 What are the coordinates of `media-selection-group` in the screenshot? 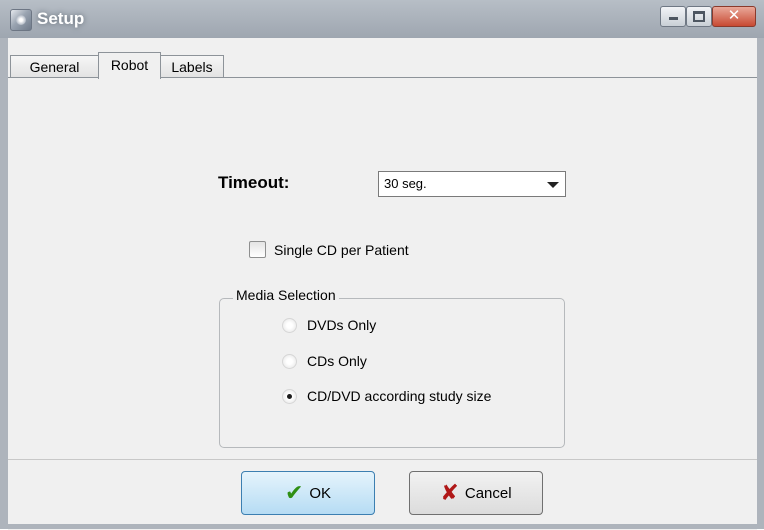 It's located at (392, 373).